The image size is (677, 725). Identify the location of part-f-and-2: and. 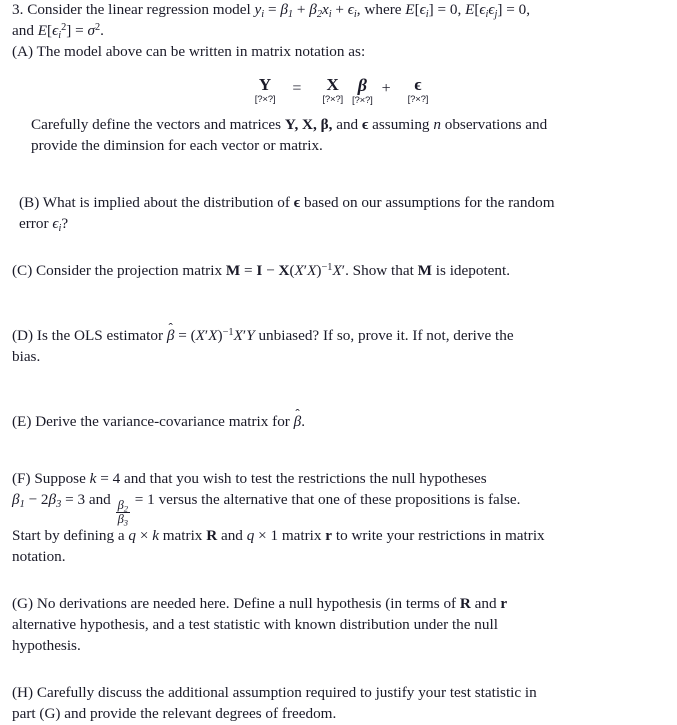
(231, 535).